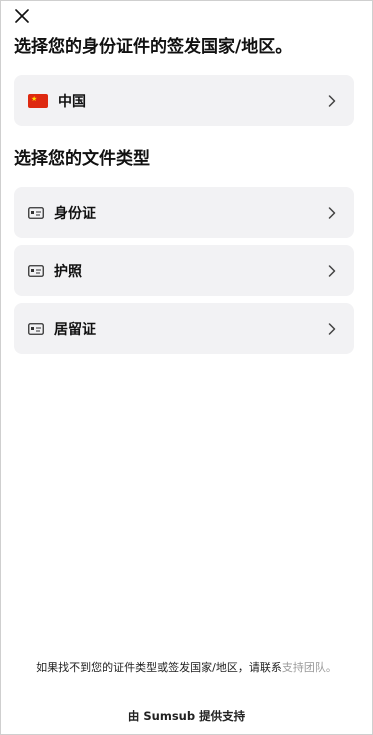 The width and height of the screenshot is (373, 735). I want to click on document-type-label: 身份证, so click(75, 213).